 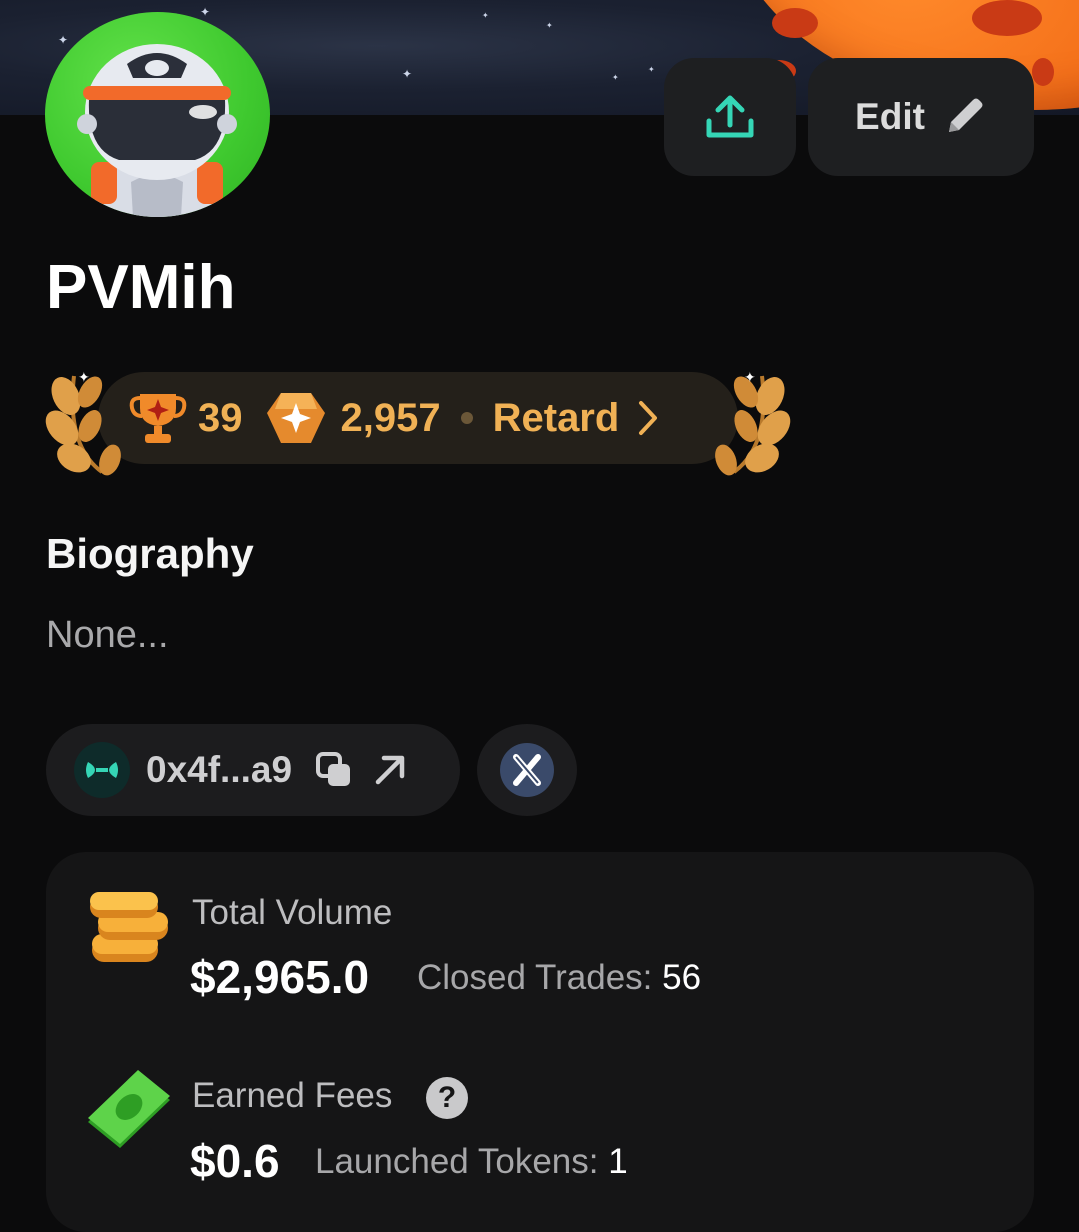 I want to click on cash-icon, so click(x=129, y=1109).